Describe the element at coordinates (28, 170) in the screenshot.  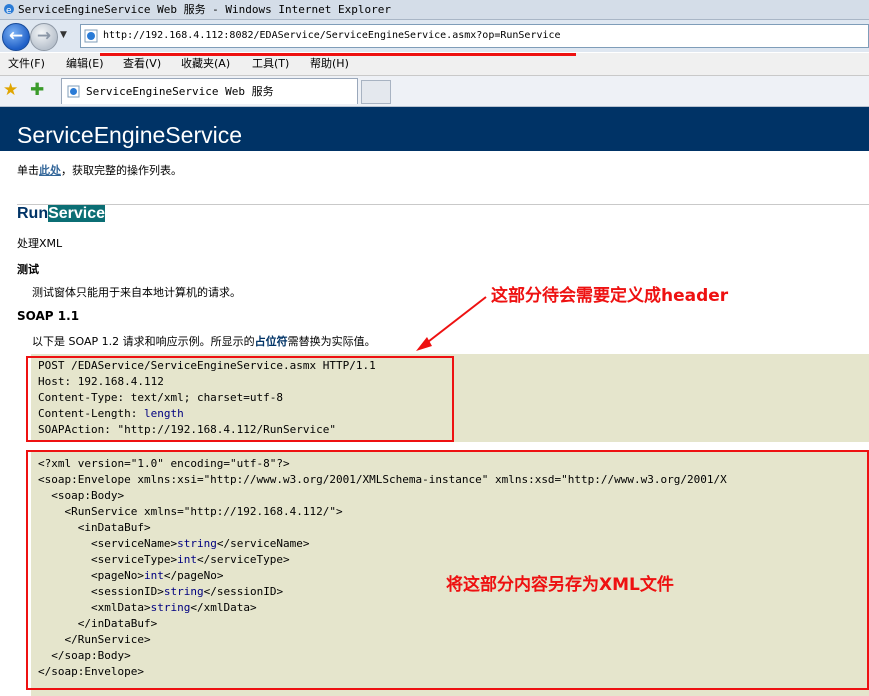
I see `intro-prefix: 单击` at that location.